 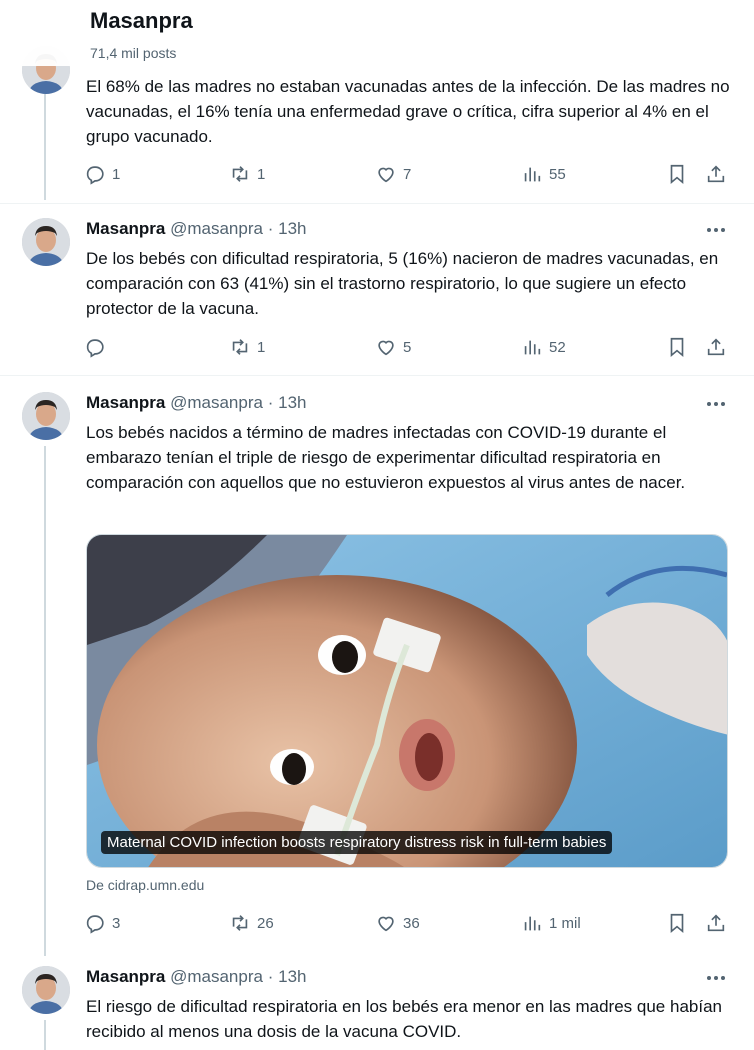 What do you see at coordinates (377, 33) in the screenshot?
I see `profile-header: Masanpra 71,4 mil posts` at bounding box center [377, 33].